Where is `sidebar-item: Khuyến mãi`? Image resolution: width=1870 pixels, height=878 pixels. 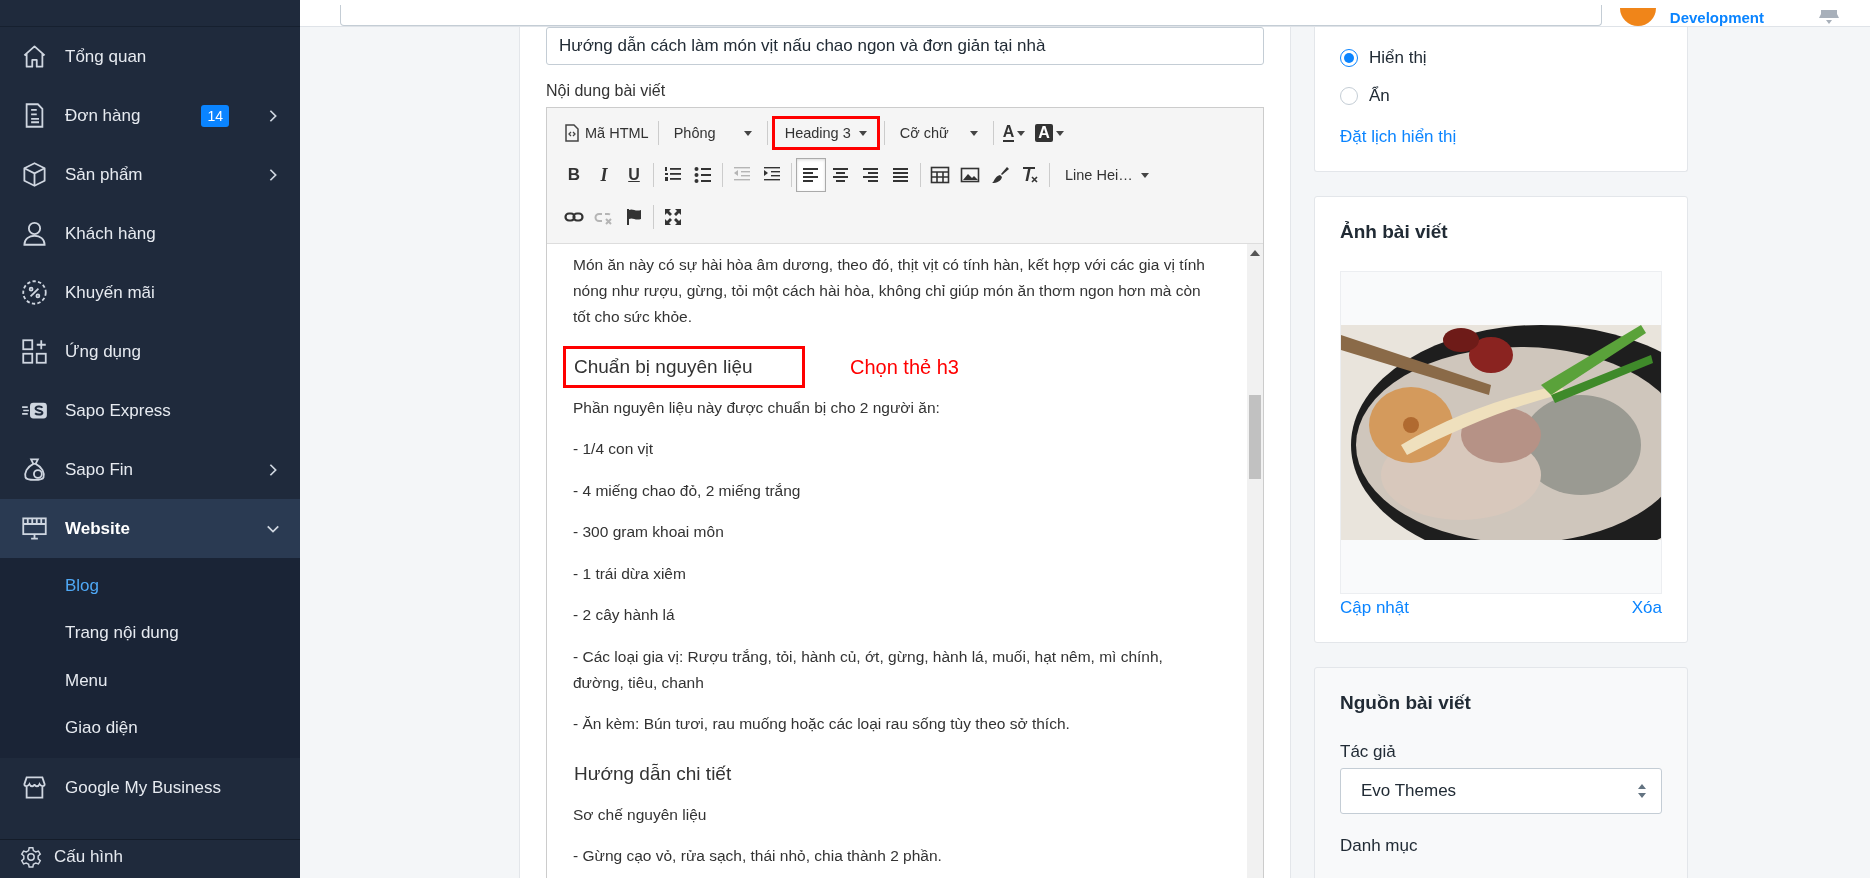 sidebar-item: Khuyến mãi is located at coordinates (150, 292).